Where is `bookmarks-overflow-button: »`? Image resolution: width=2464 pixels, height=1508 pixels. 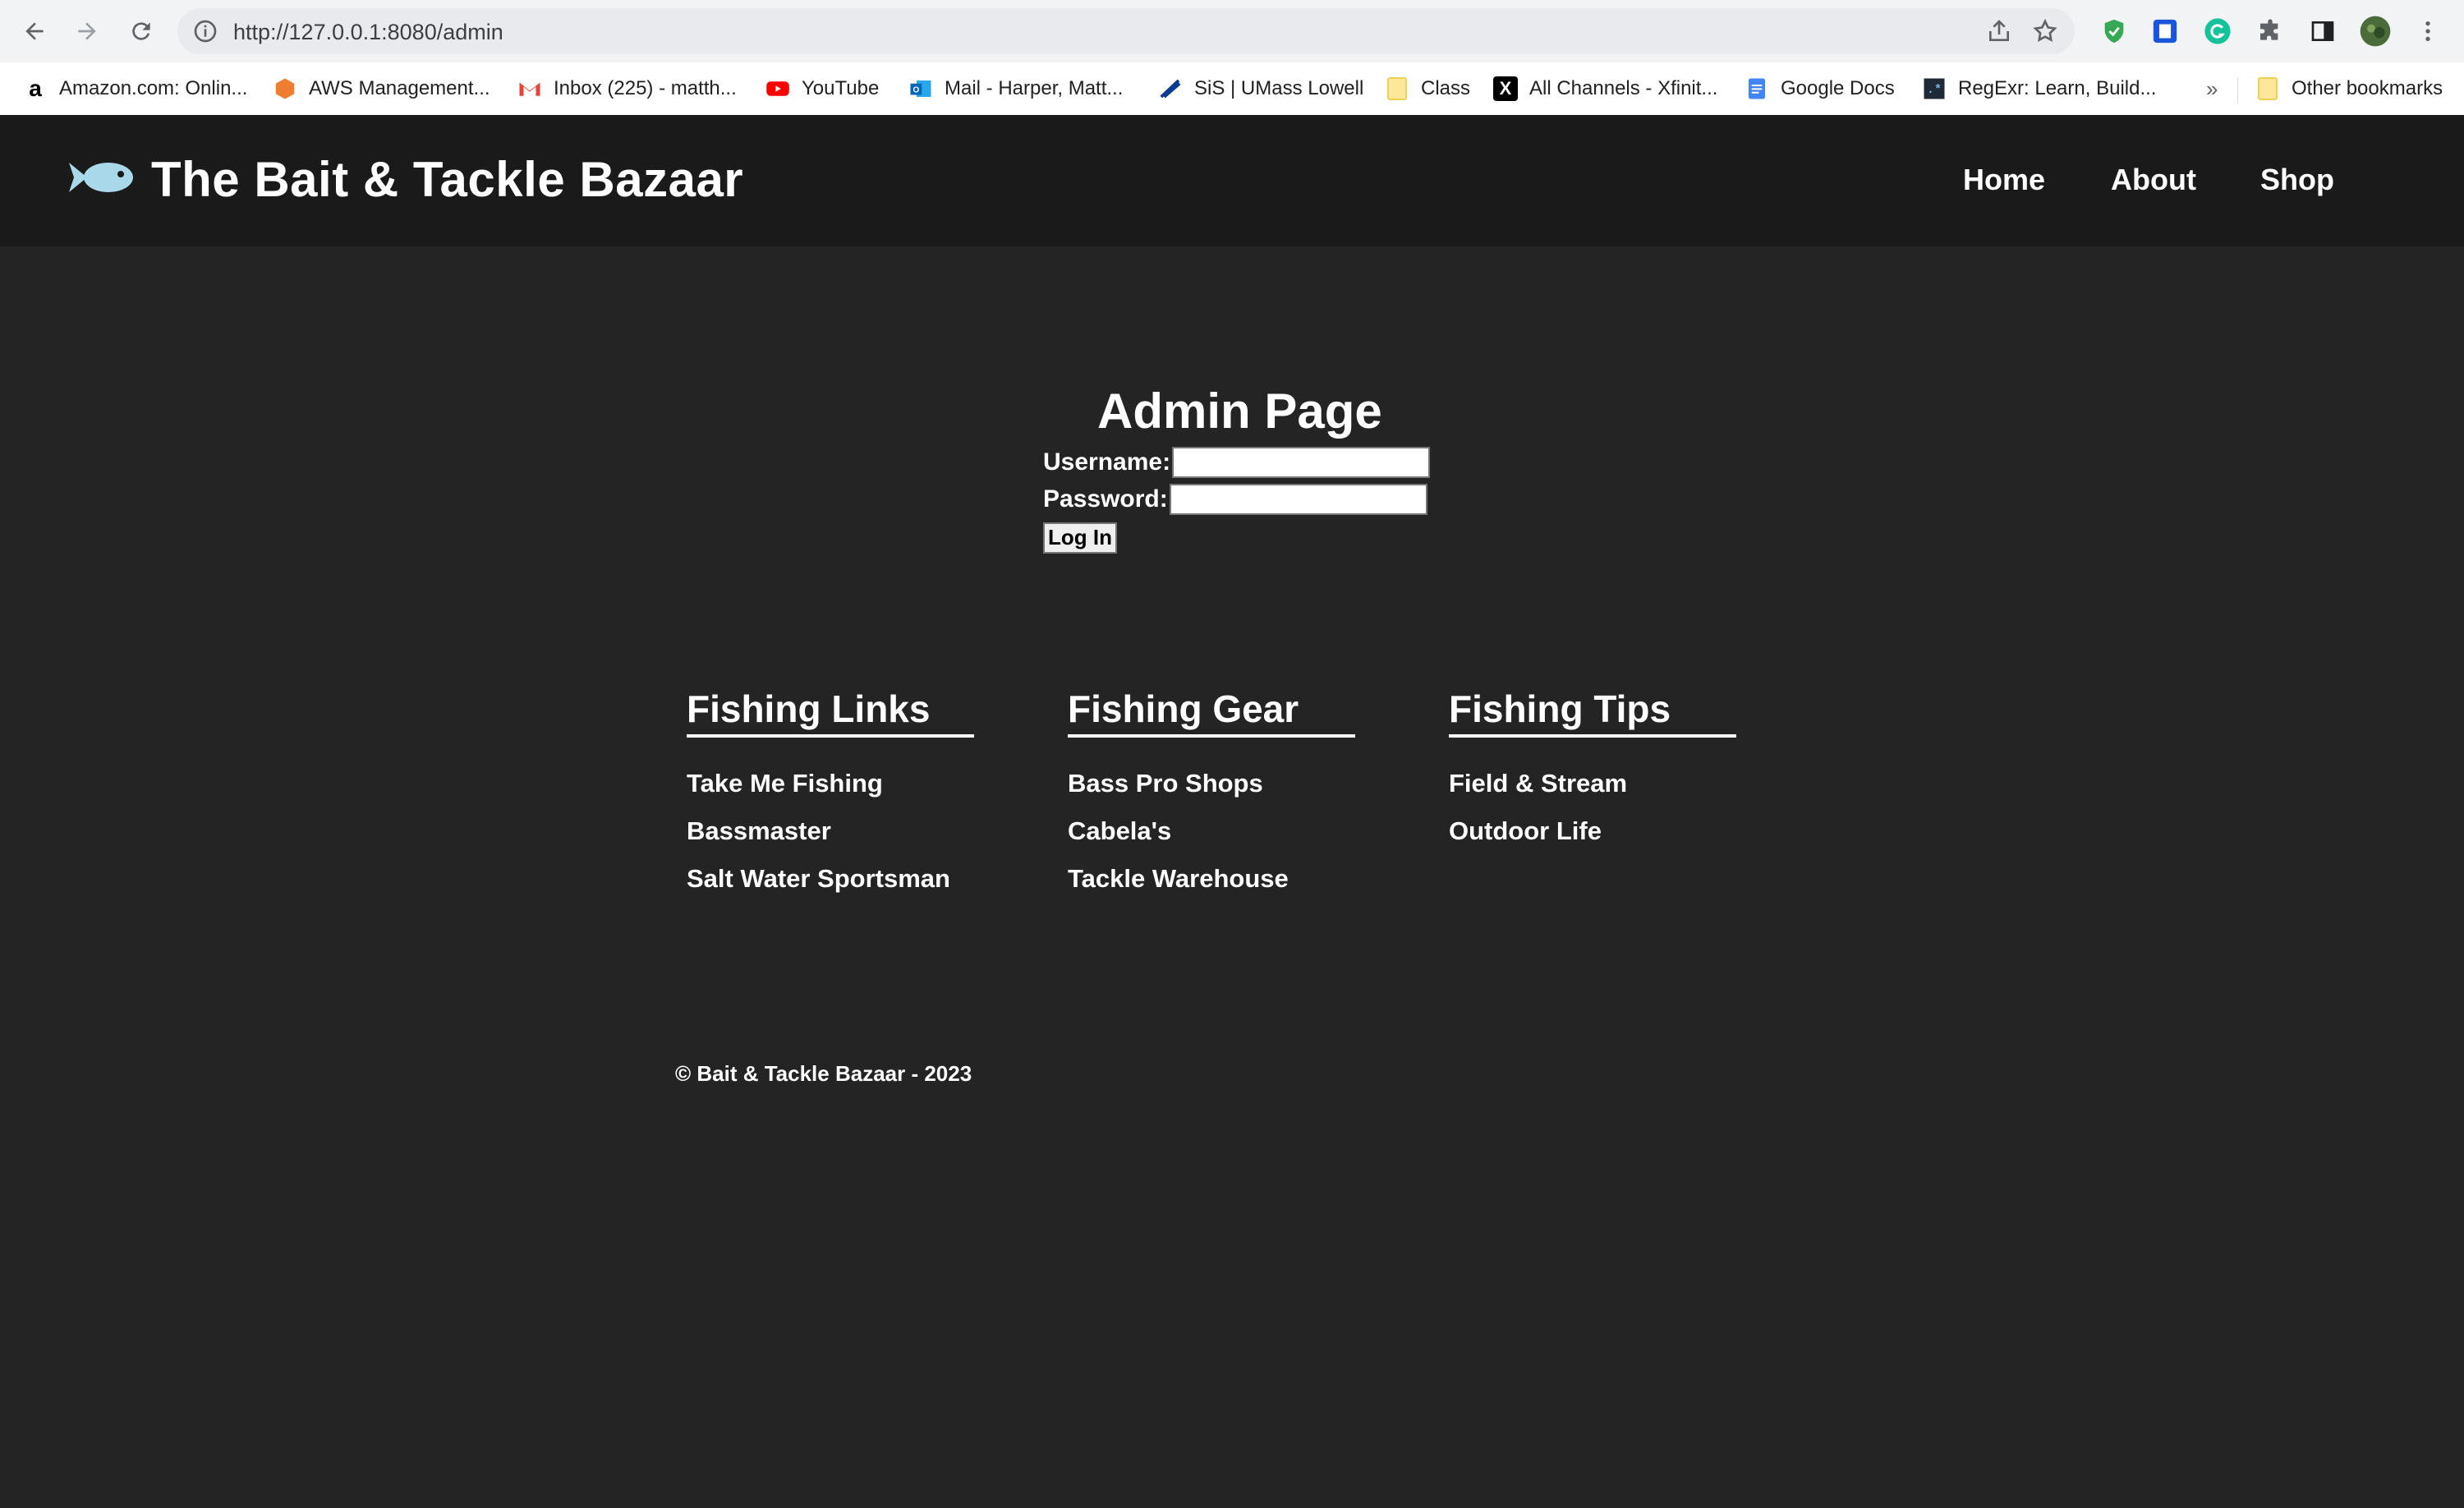 bookmarks-overflow-button: » is located at coordinates (2212, 89).